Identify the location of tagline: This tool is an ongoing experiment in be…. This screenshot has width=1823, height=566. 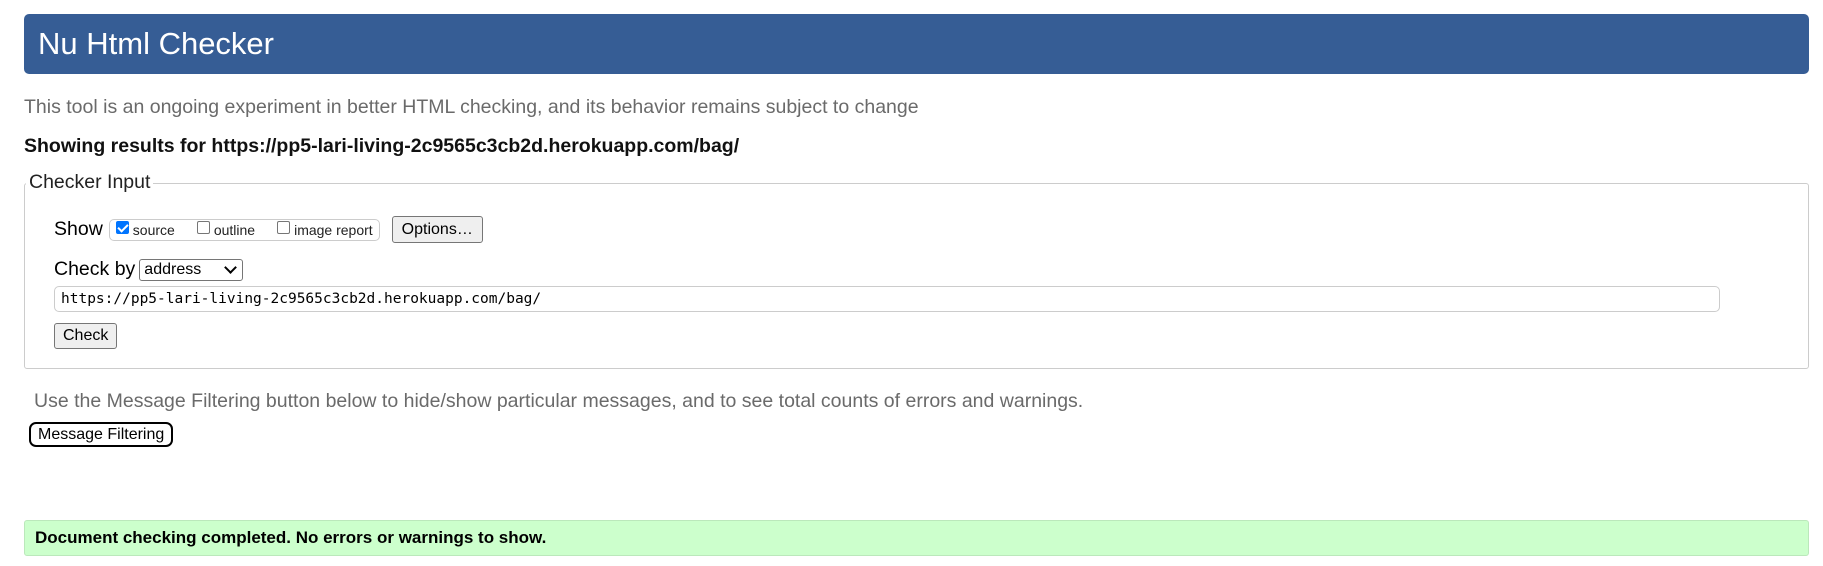
(471, 107).